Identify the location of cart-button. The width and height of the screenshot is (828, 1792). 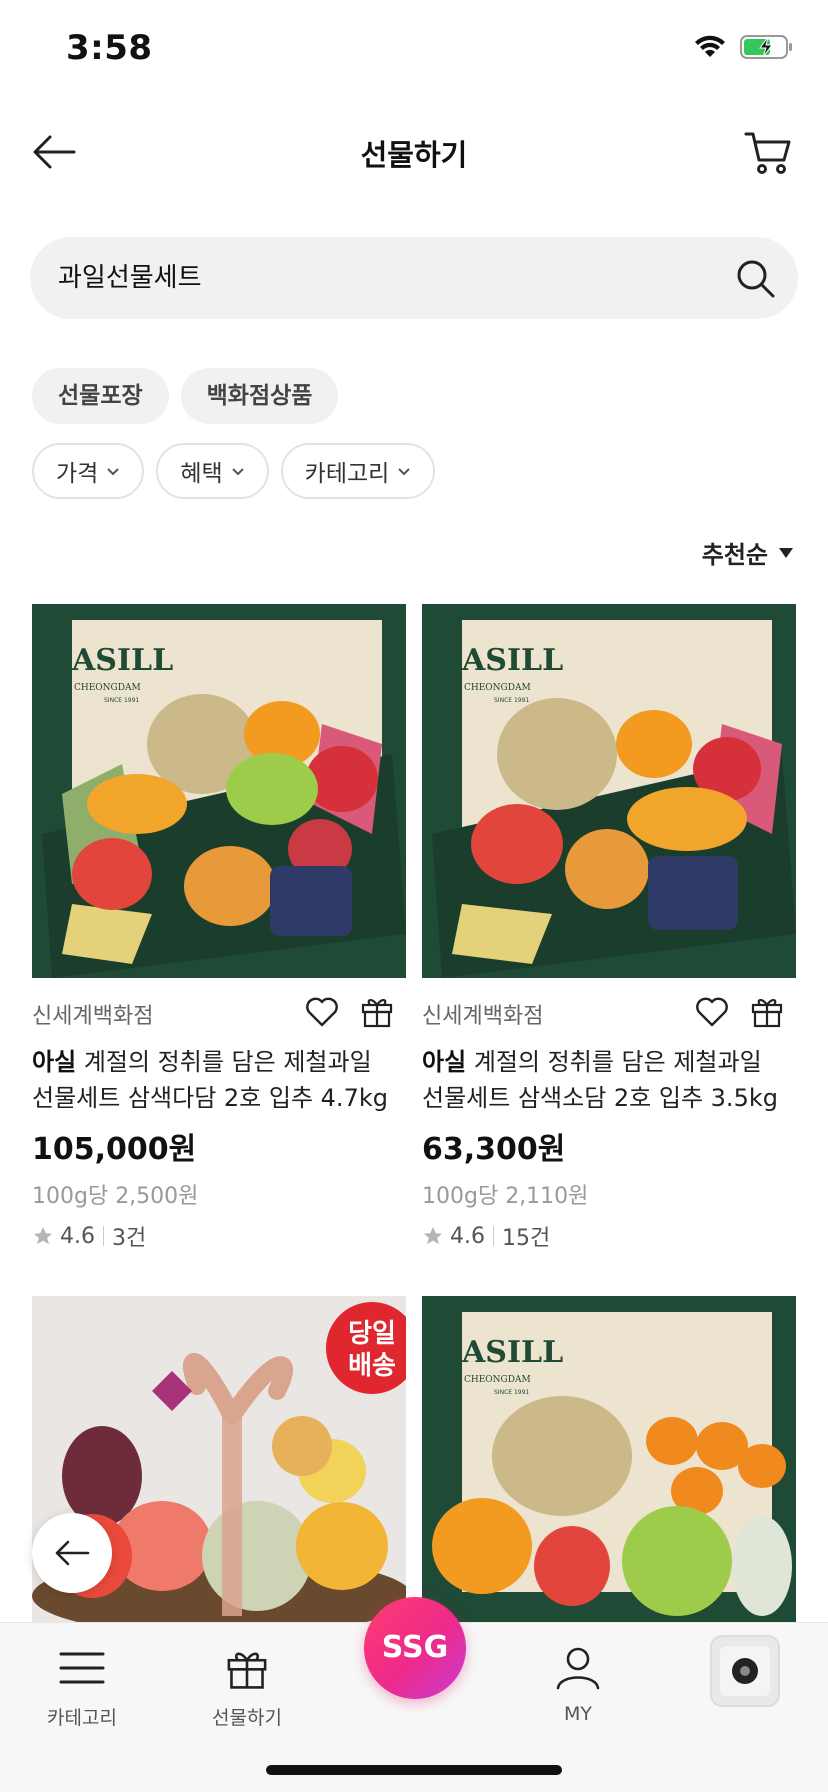
(769, 153).